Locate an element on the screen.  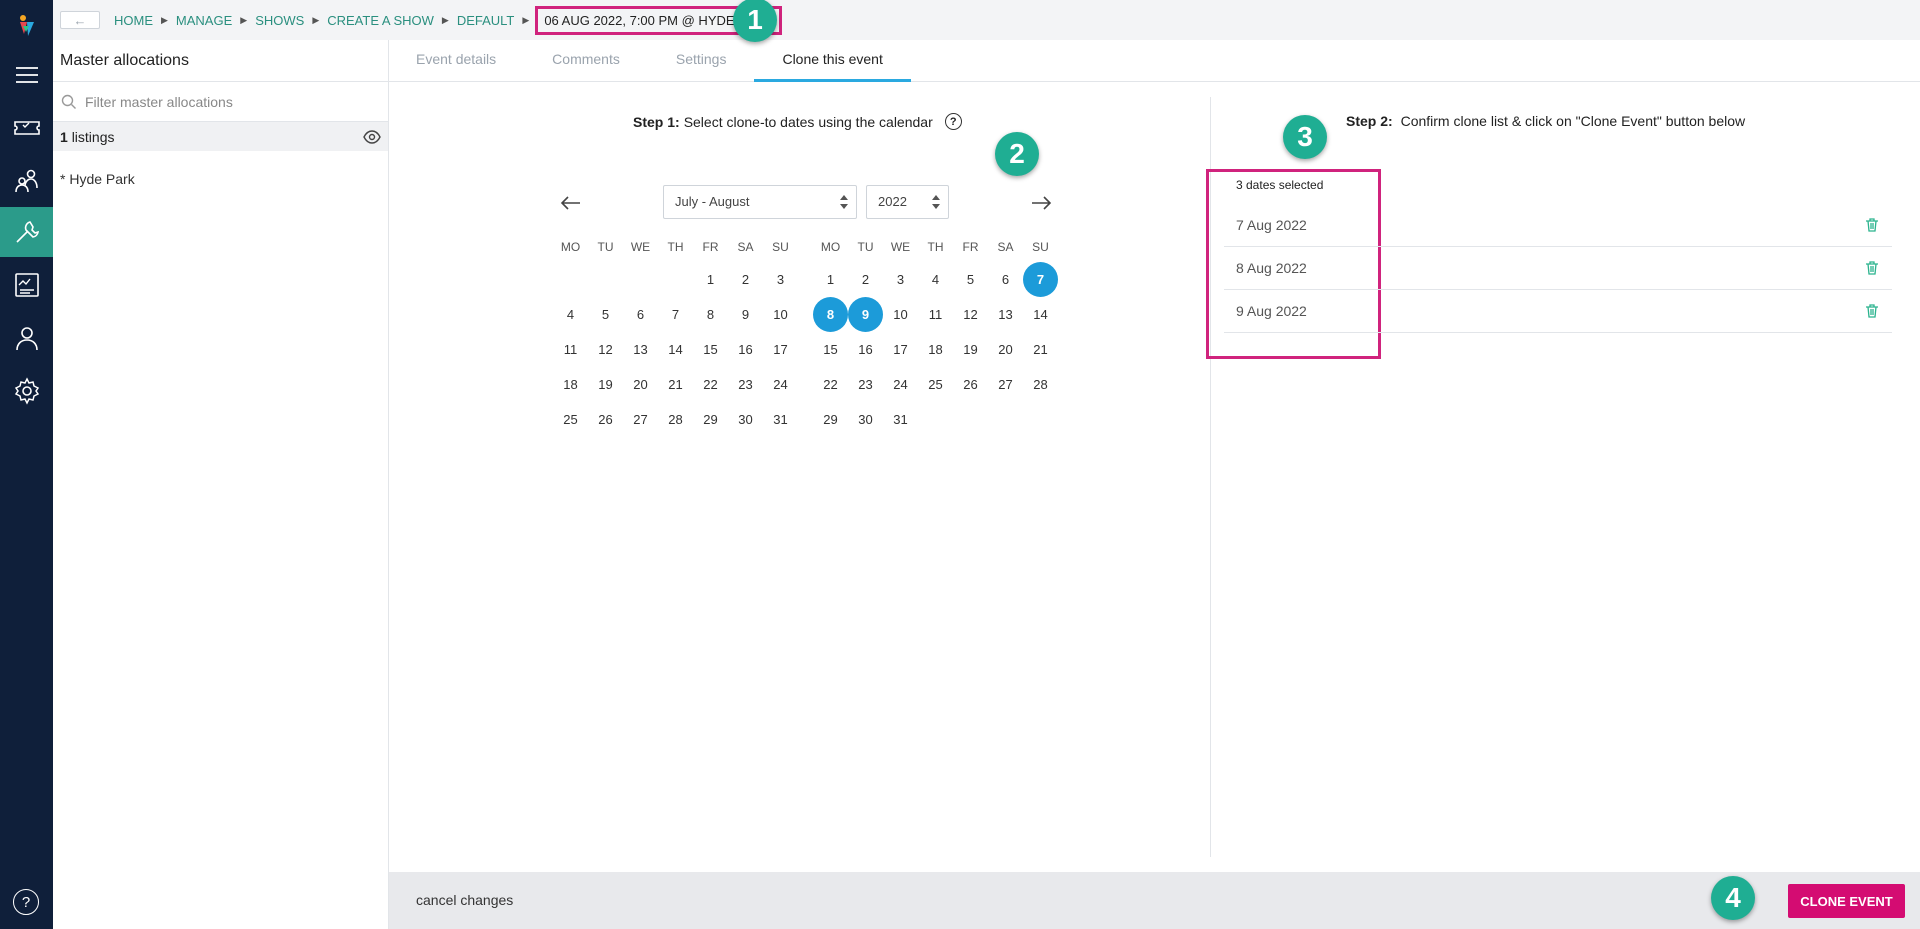
wrench-icon is located at coordinates (26, 232).